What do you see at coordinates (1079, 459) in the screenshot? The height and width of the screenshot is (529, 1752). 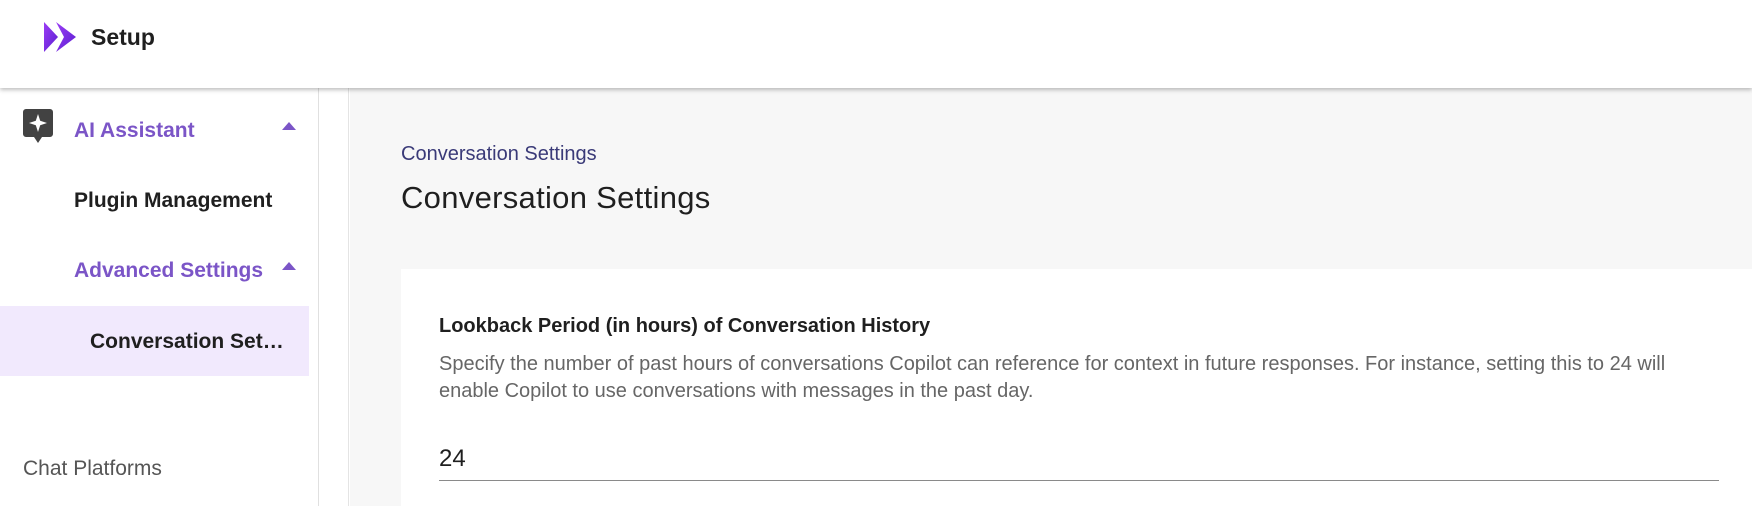 I see `lookback-period-input` at bounding box center [1079, 459].